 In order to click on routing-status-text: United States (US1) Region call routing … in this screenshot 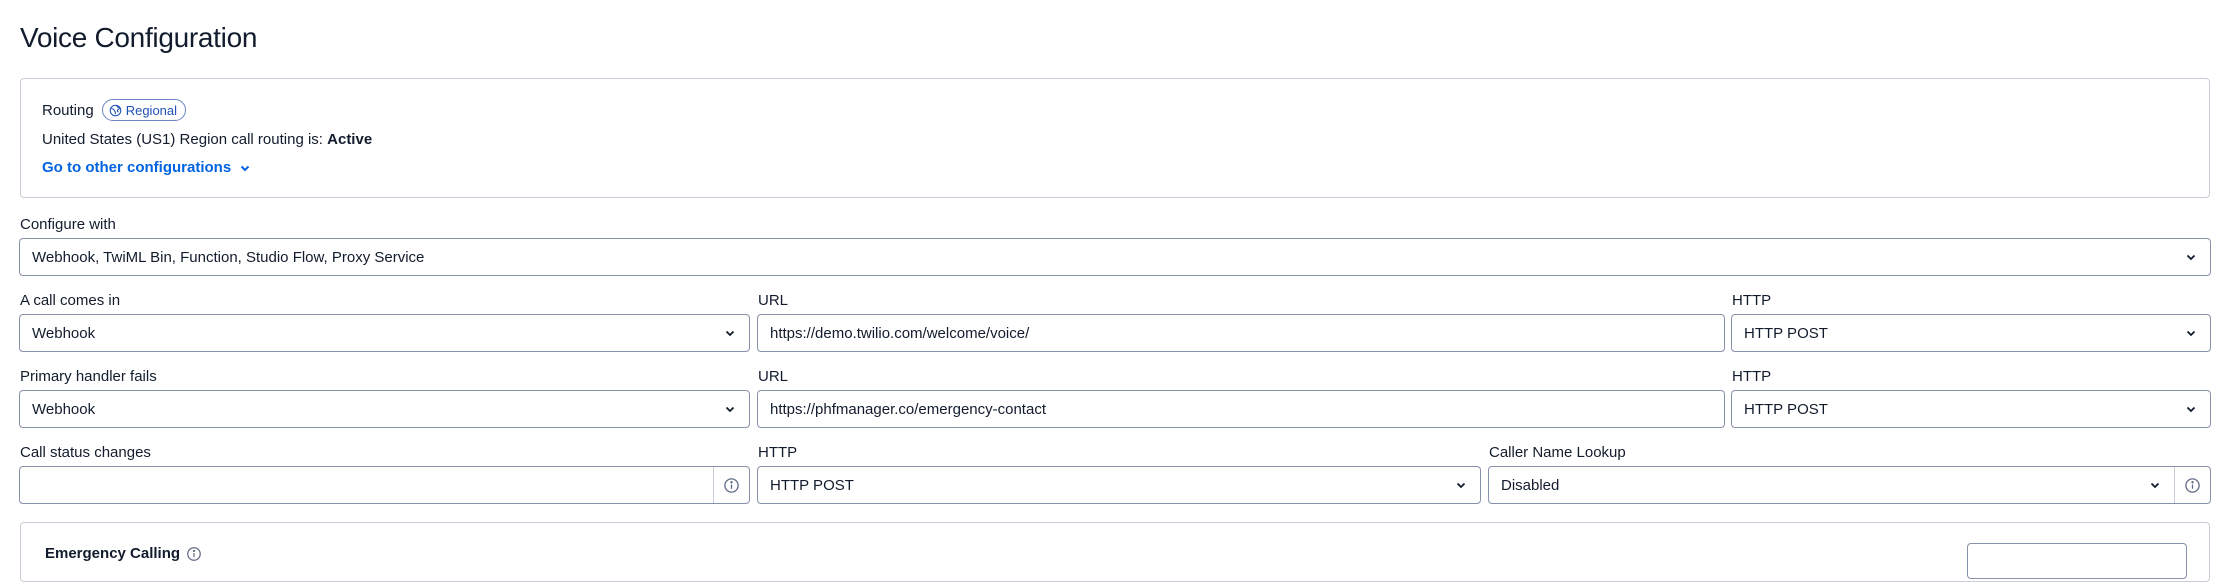, I will do `click(185, 139)`.